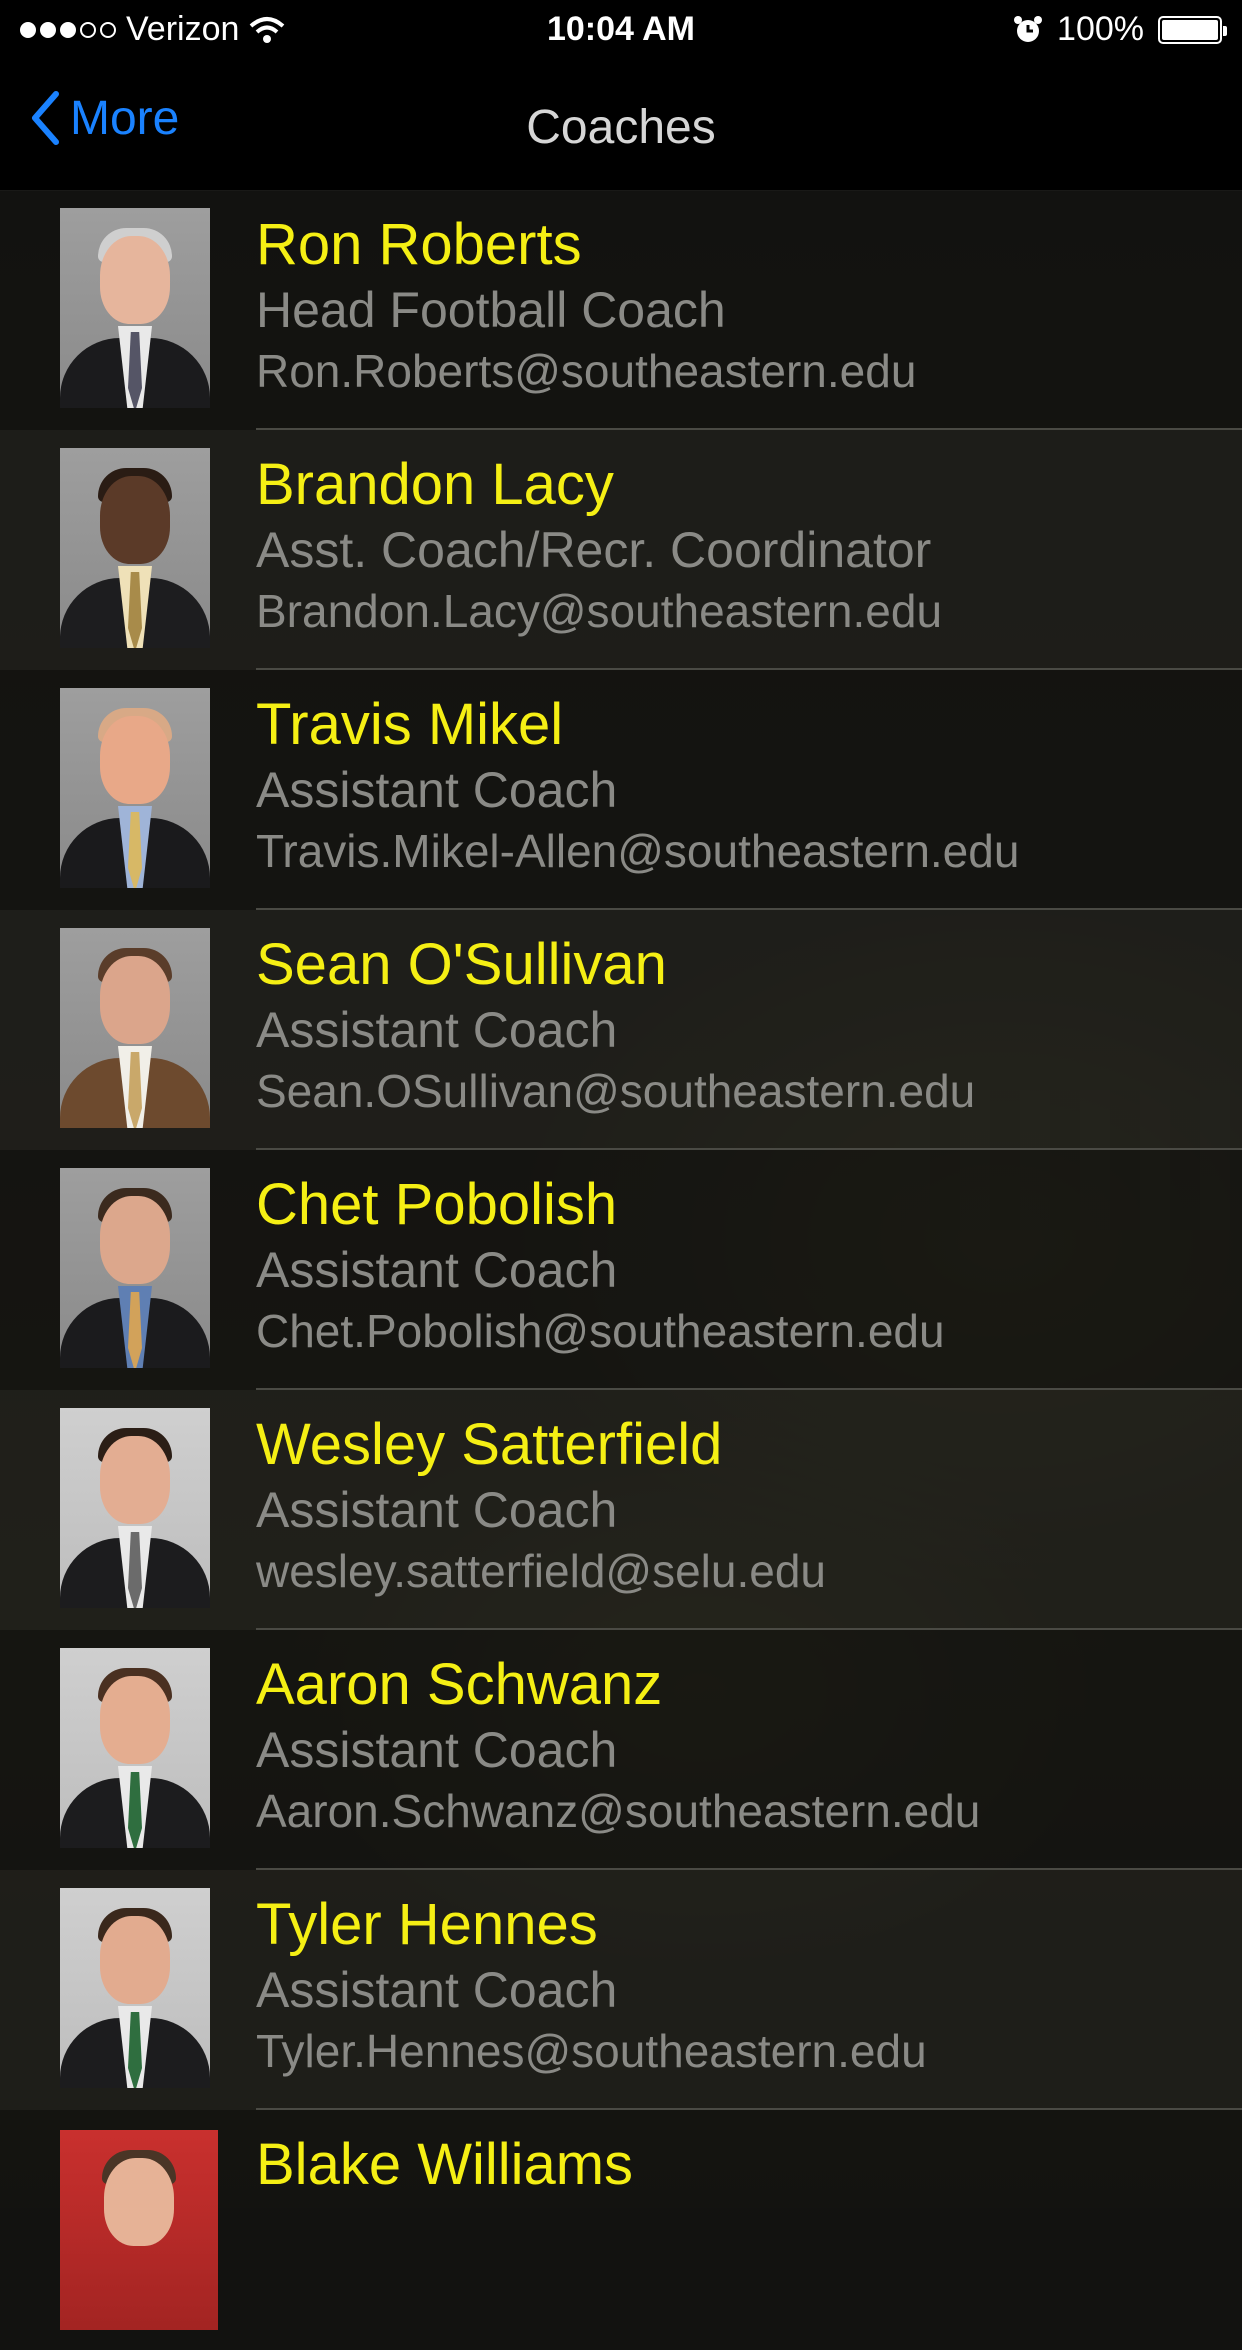 The height and width of the screenshot is (2350, 1242). I want to click on coach-email: Tyler.Hennes@southeastern.edu, so click(739, 2051).